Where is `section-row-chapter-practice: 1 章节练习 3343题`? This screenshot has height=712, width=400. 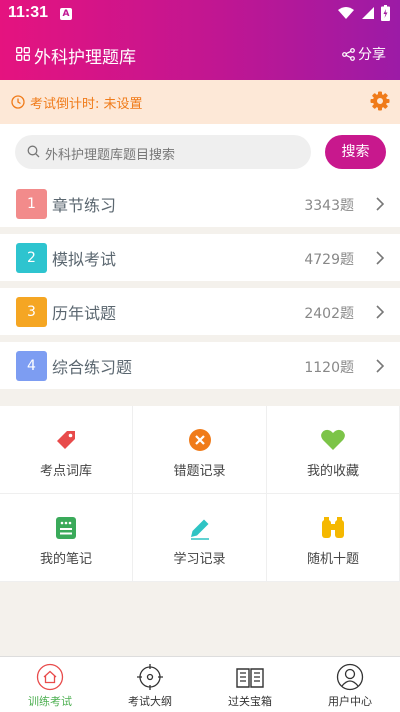
section-row-chapter-practice: 1 章节练习 3343题 is located at coordinates (200, 203).